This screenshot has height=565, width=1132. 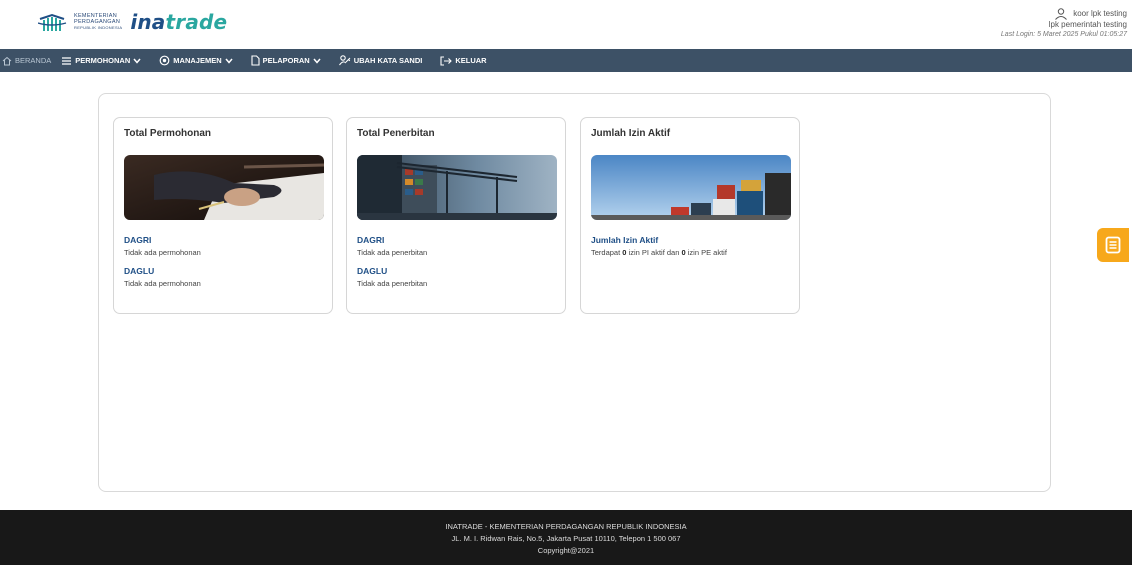 I want to click on nav-pelaporan: PELAPORAN, so click(x=286, y=60).